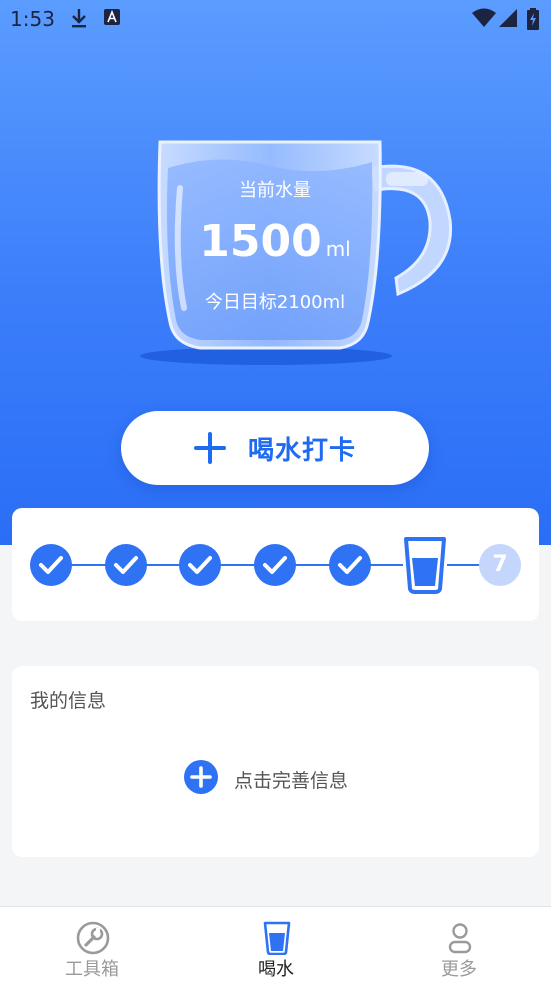 The image size is (551, 982). Describe the element at coordinates (533, 21) in the screenshot. I see `battery-charging-icon` at that location.